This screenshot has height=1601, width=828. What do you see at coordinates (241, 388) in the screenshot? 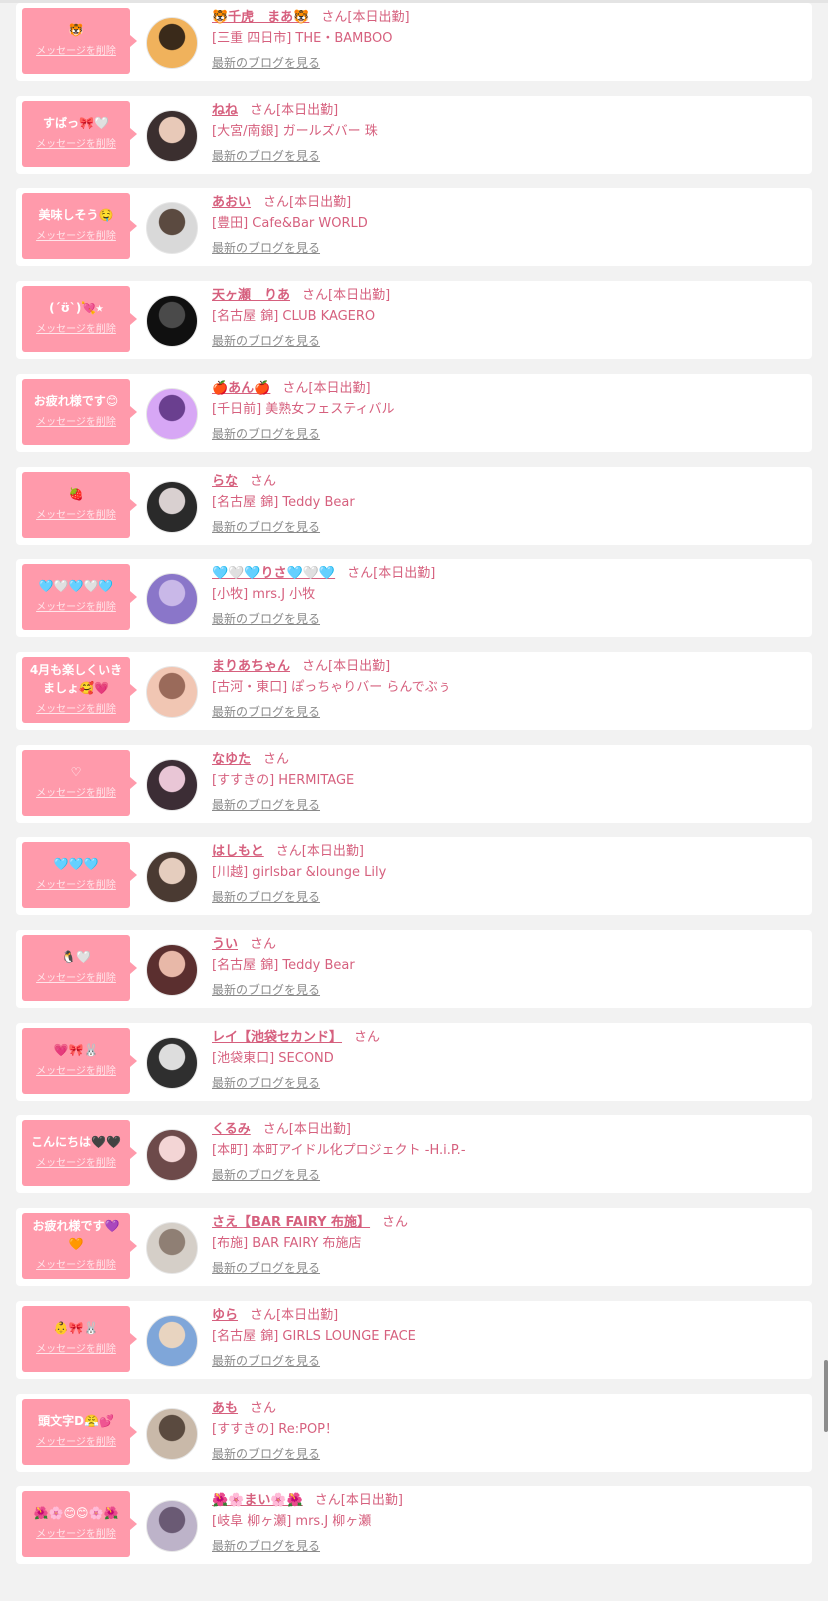
I see `profile-name-link: 🍎あん🍎` at bounding box center [241, 388].